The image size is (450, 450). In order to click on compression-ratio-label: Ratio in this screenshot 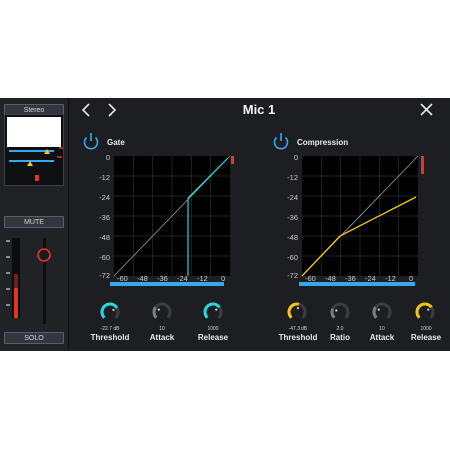, I will do `click(340, 337)`.